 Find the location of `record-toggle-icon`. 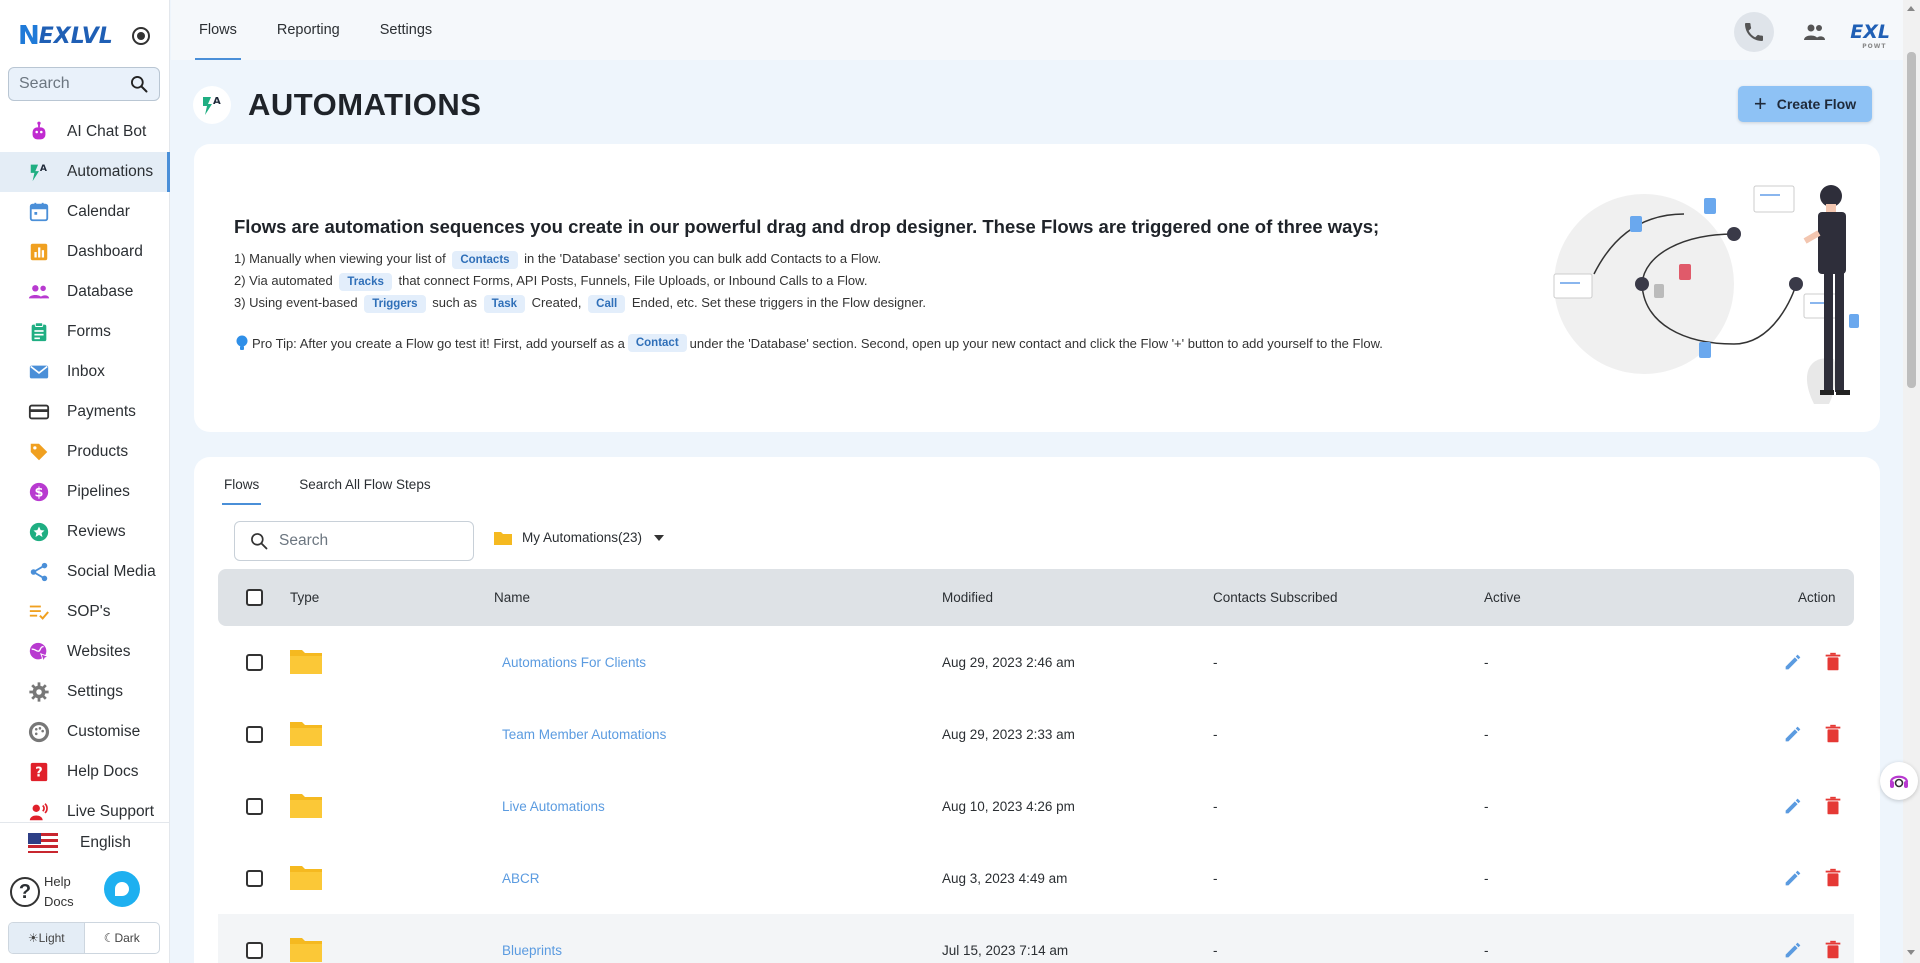

record-toggle-icon is located at coordinates (141, 36).